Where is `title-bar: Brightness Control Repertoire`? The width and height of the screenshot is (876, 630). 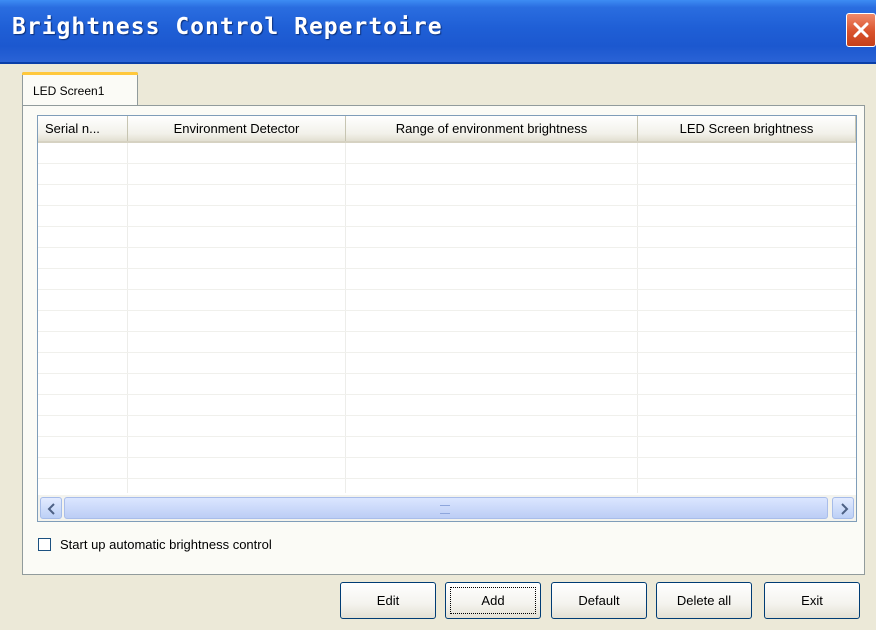 title-bar: Brightness Control Repertoire is located at coordinates (438, 32).